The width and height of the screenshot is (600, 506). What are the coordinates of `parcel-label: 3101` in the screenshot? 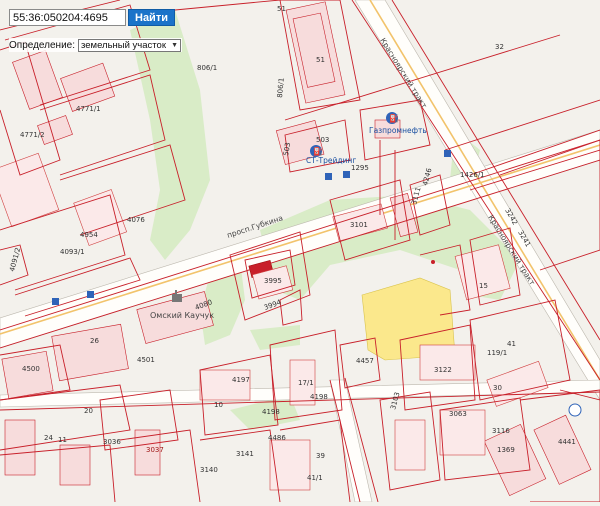 It's located at (359, 225).